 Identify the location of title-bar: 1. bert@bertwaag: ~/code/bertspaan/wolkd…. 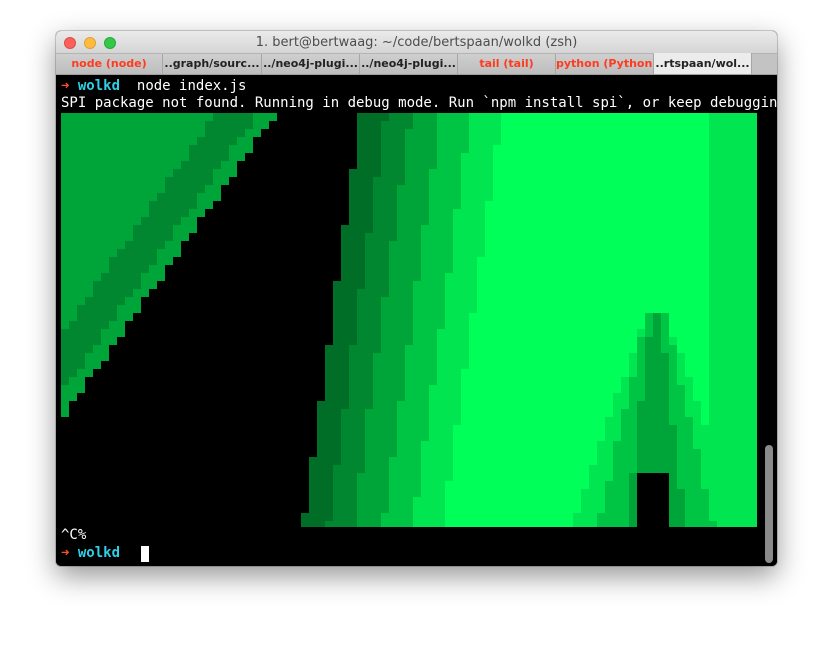
(416, 42).